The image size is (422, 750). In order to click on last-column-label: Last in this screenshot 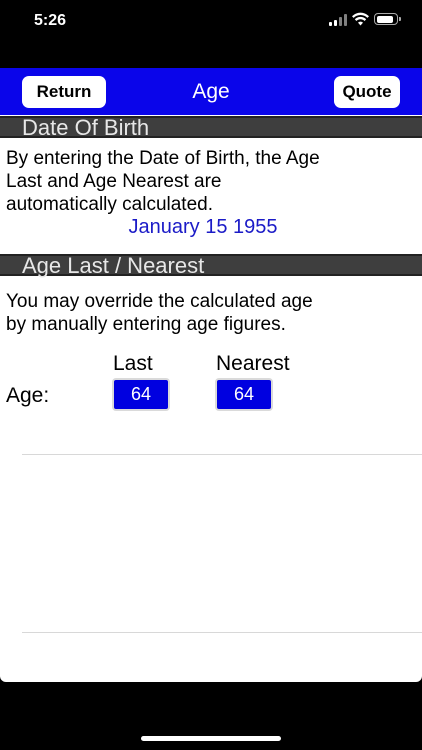, I will do `click(133, 363)`.